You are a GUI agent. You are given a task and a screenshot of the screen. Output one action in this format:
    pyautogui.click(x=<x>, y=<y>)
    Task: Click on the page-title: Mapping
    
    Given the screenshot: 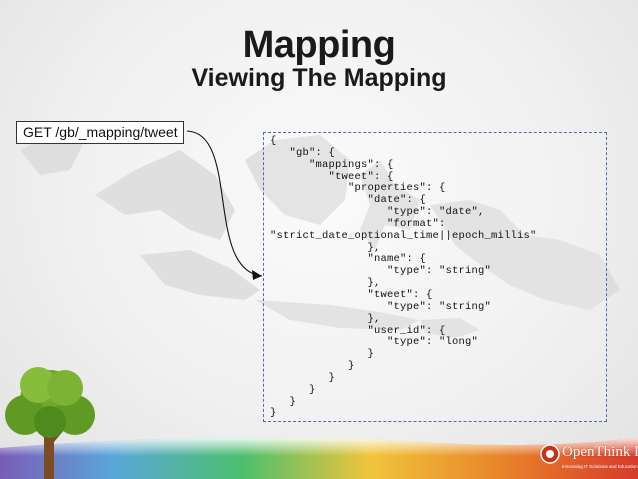 What is the action you would take?
    pyautogui.click(x=319, y=45)
    